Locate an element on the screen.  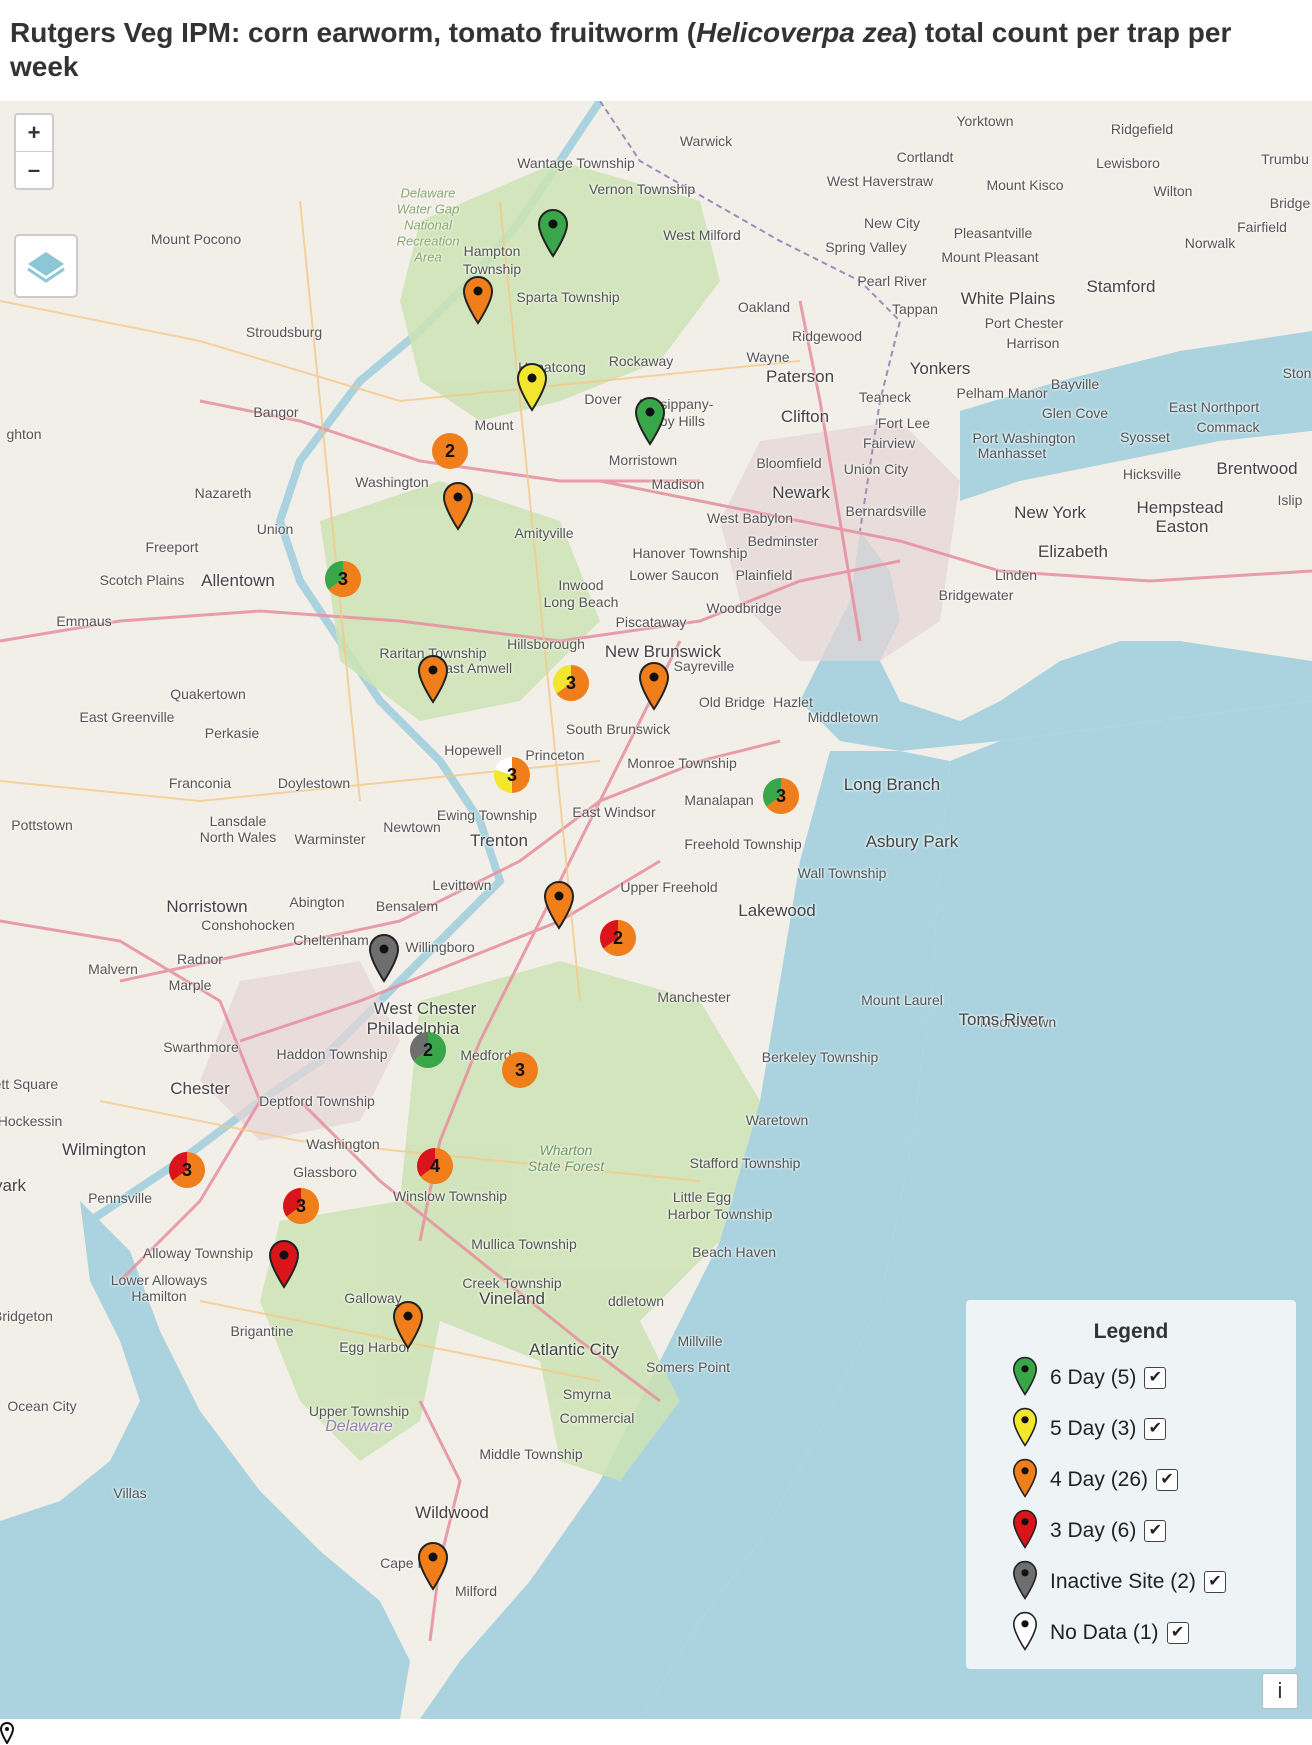
legend-item: Inactive Site (2) ✔ is located at coordinates (1119, 1581).